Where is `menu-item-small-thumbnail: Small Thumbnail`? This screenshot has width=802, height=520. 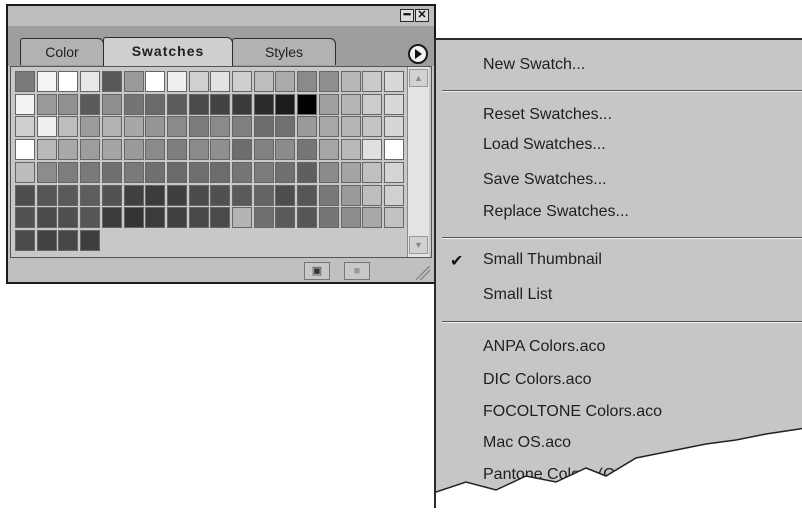
menu-item-small-thumbnail: Small Thumbnail is located at coordinates (542, 260).